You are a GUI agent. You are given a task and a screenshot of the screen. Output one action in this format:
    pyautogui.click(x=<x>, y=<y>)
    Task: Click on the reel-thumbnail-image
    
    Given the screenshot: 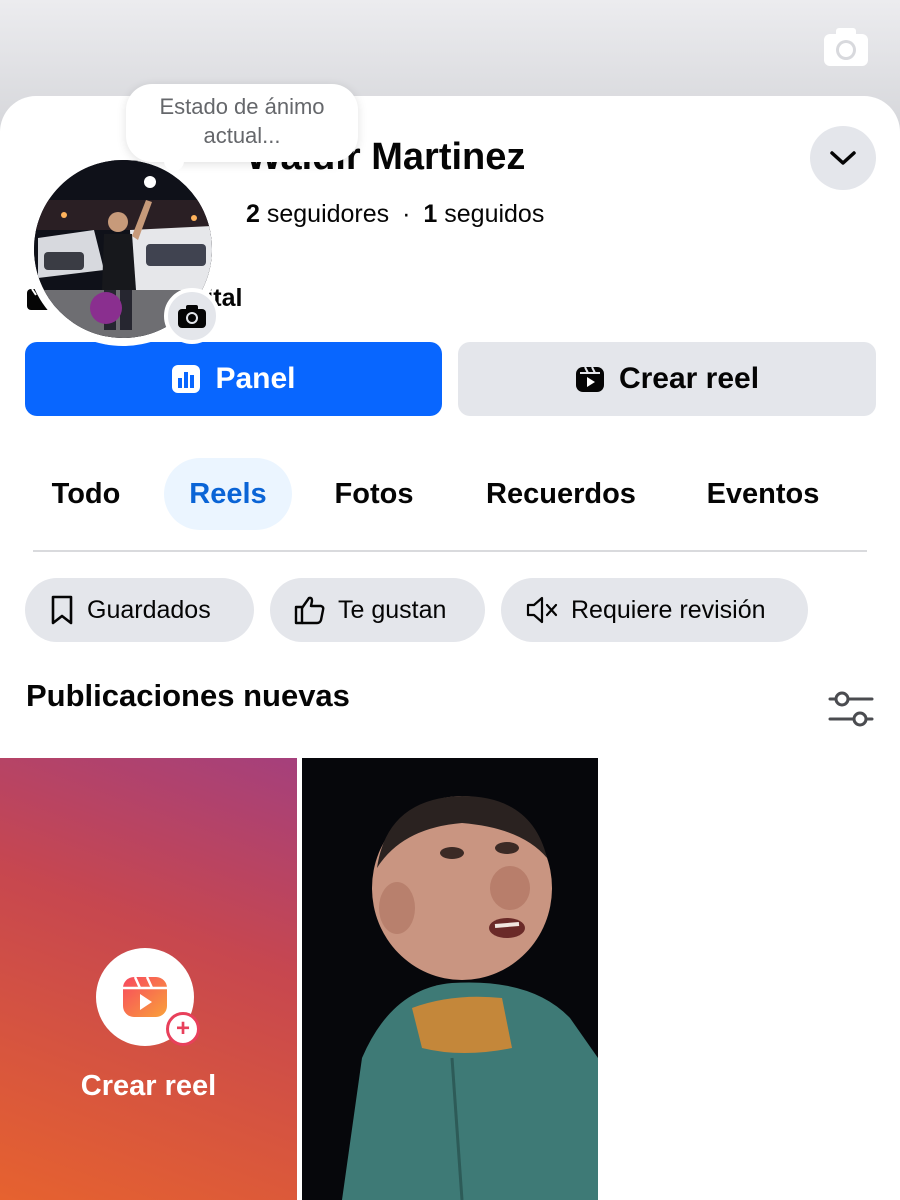 What is the action you would take?
    pyautogui.click(x=450, y=979)
    